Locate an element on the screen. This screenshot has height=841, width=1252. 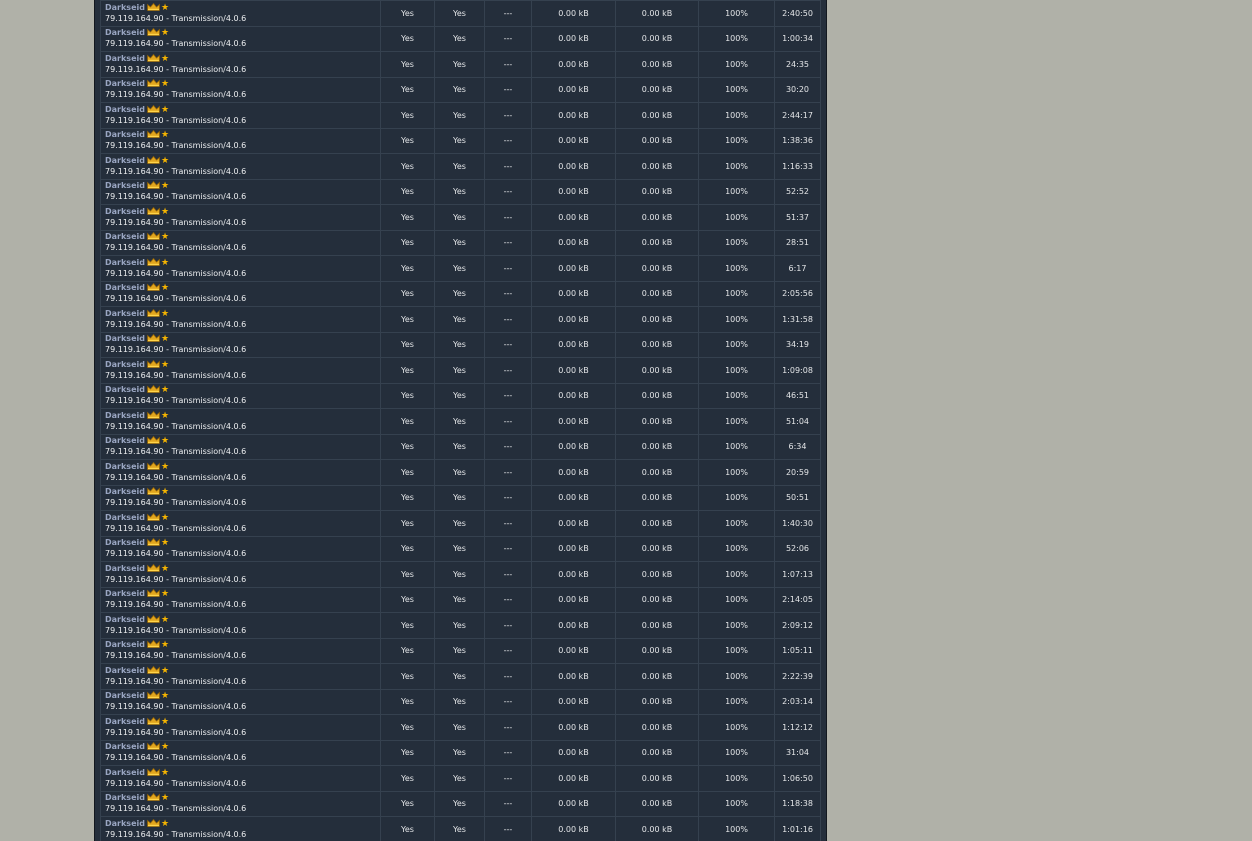
connected-time-cell: 50:51 is located at coordinates (797, 497).